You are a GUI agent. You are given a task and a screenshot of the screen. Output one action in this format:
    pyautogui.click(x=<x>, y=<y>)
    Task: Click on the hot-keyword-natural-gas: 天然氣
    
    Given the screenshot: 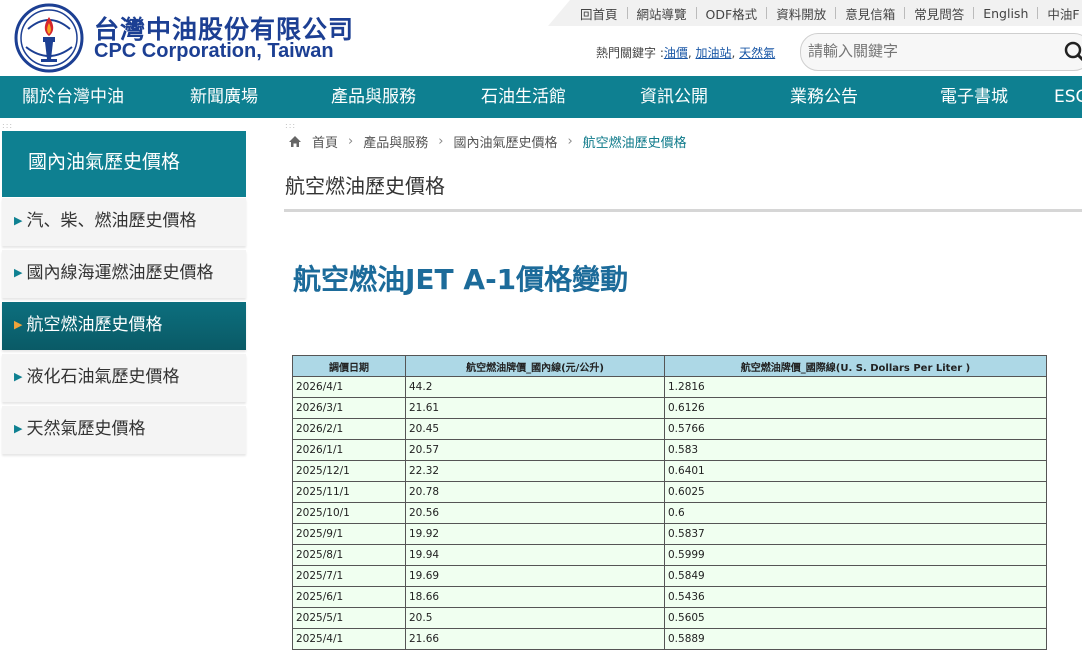 What is the action you would take?
    pyautogui.click(x=757, y=53)
    